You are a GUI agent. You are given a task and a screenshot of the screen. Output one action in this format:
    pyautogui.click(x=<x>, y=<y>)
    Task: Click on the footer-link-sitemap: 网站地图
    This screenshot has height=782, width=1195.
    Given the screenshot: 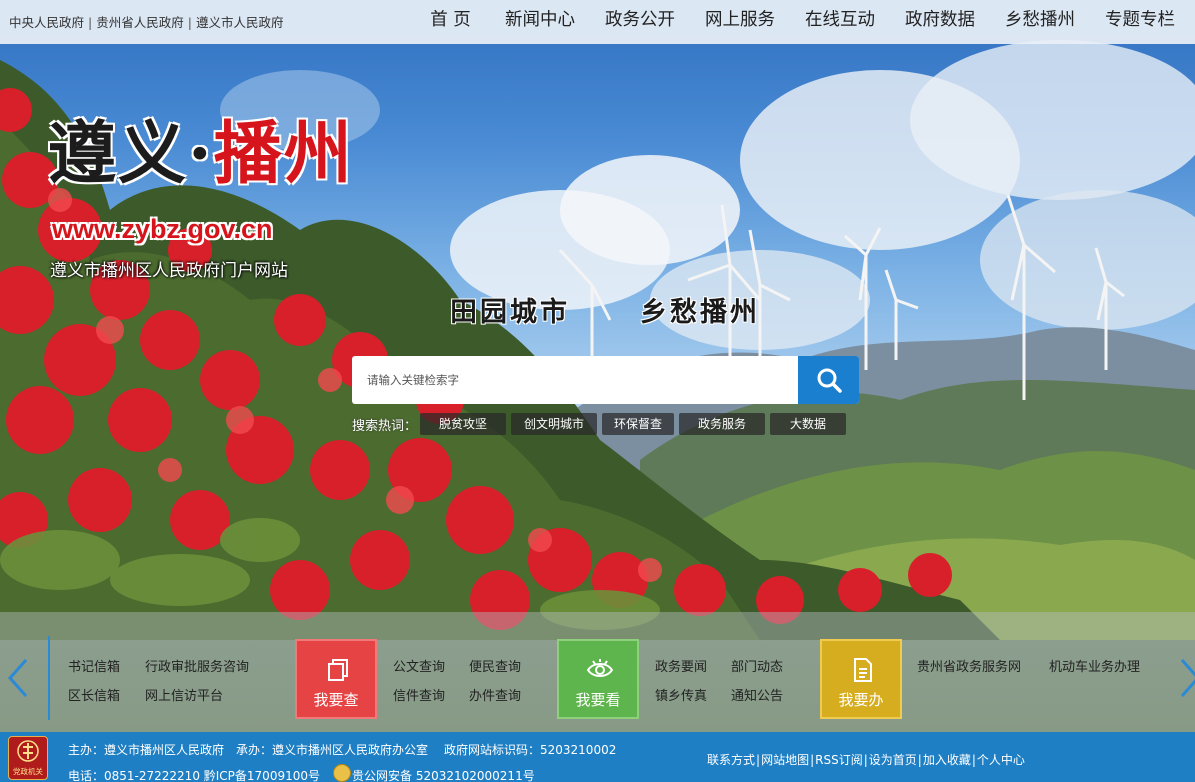 What is the action you would take?
    pyautogui.click(x=785, y=760)
    